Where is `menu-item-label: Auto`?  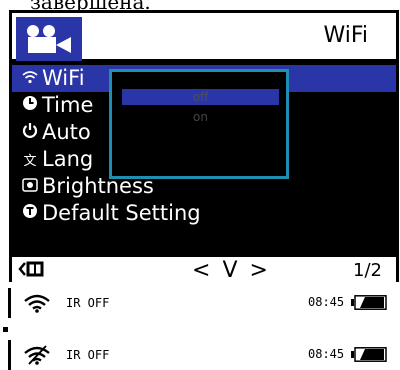
menu-item-label: Auto is located at coordinates (66, 132).